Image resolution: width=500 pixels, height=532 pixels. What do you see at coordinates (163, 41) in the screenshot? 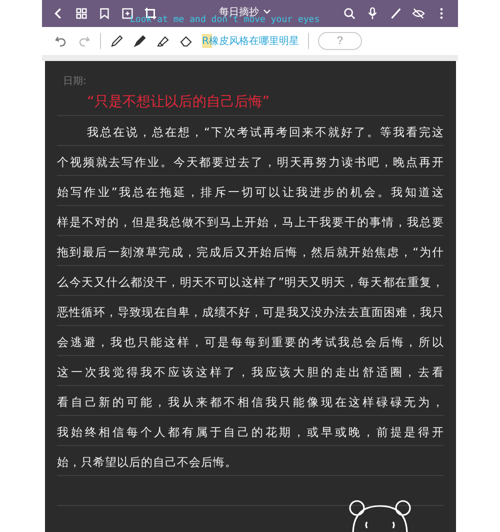
I see `highlighter-icon` at bounding box center [163, 41].